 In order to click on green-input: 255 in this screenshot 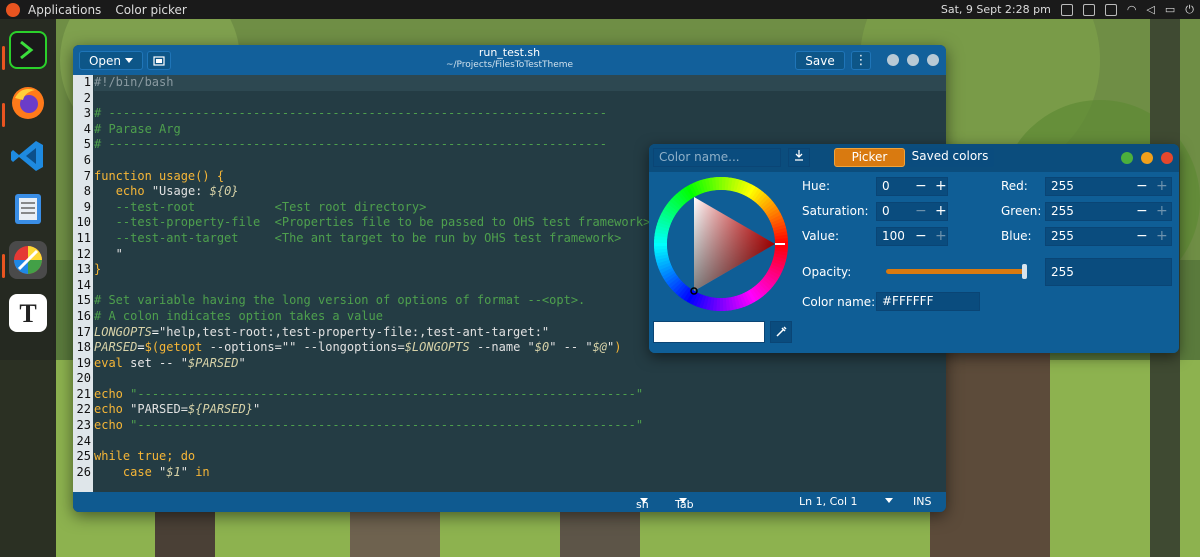, I will do `click(1108, 211)`.